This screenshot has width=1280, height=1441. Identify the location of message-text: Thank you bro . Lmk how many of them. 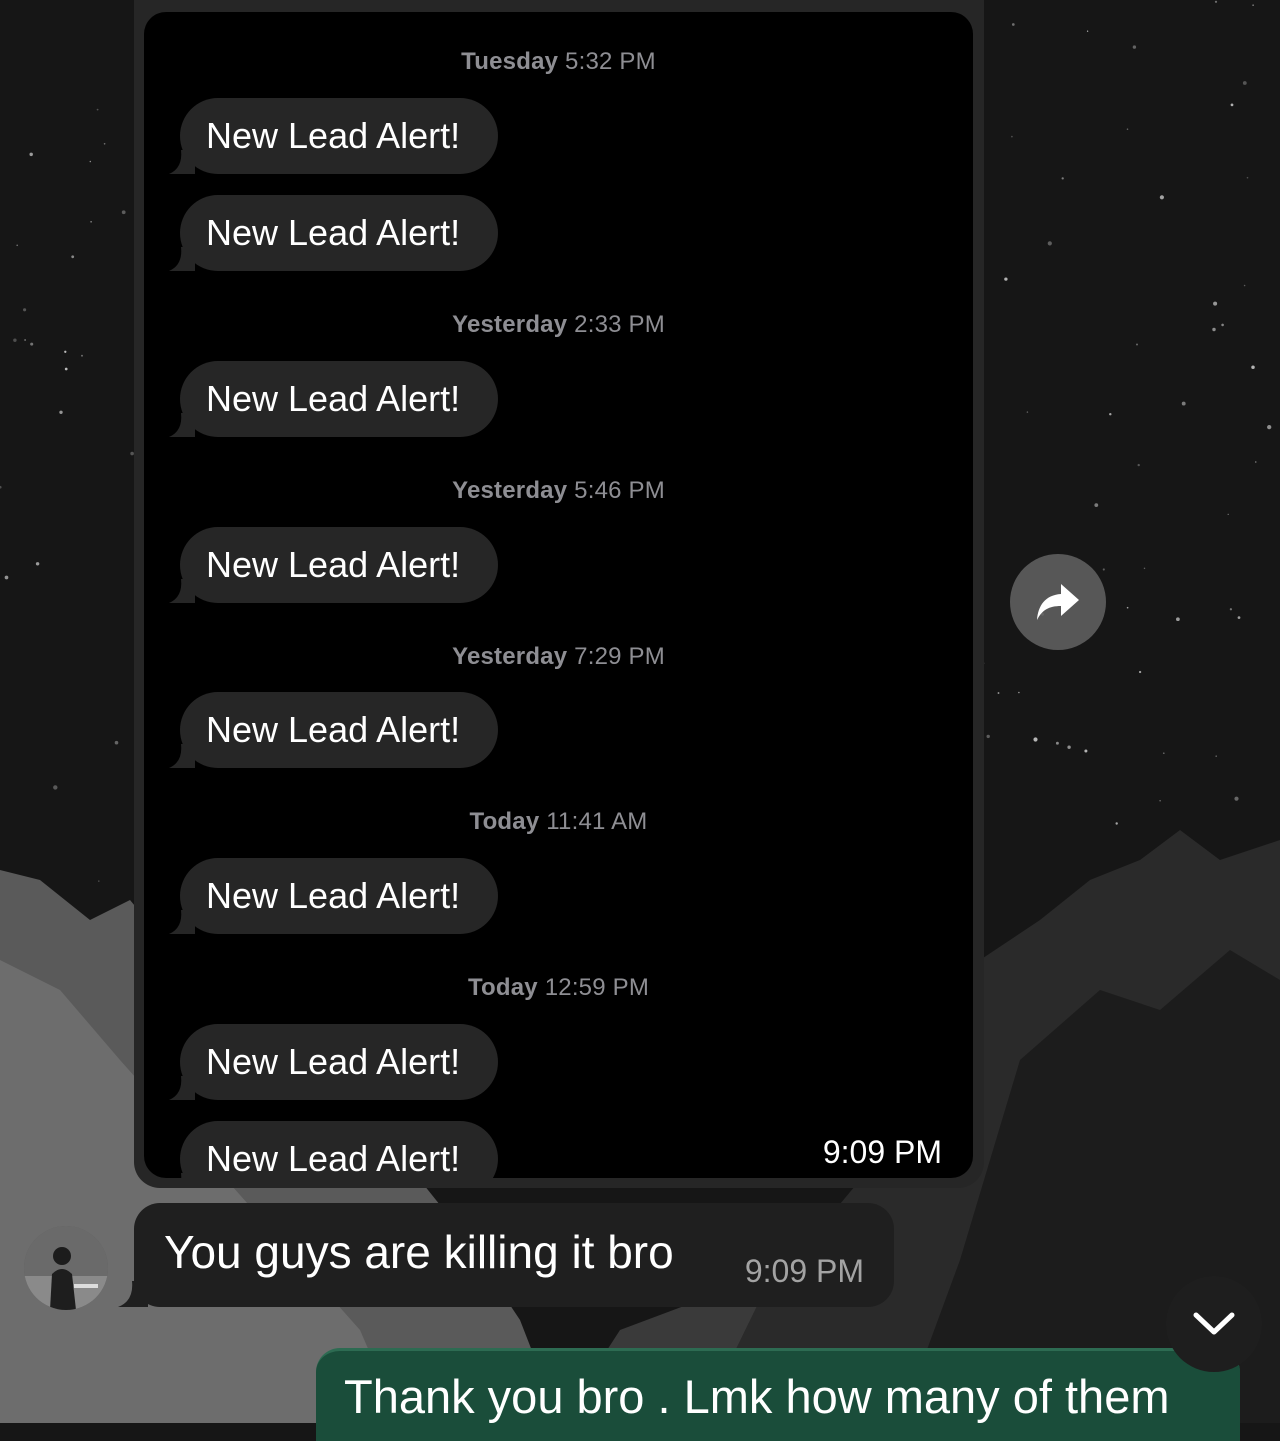
(757, 1396).